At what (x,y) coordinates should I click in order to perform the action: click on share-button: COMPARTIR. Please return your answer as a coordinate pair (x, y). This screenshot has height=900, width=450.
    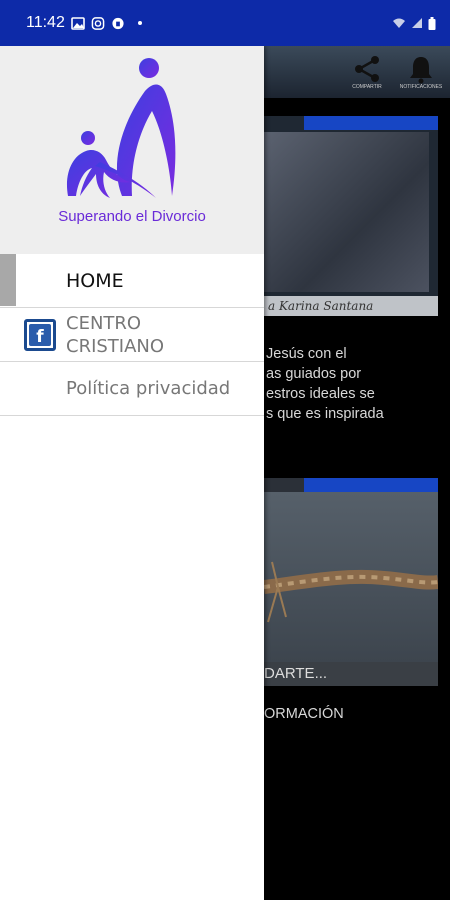
    Looking at the image, I should click on (367, 72).